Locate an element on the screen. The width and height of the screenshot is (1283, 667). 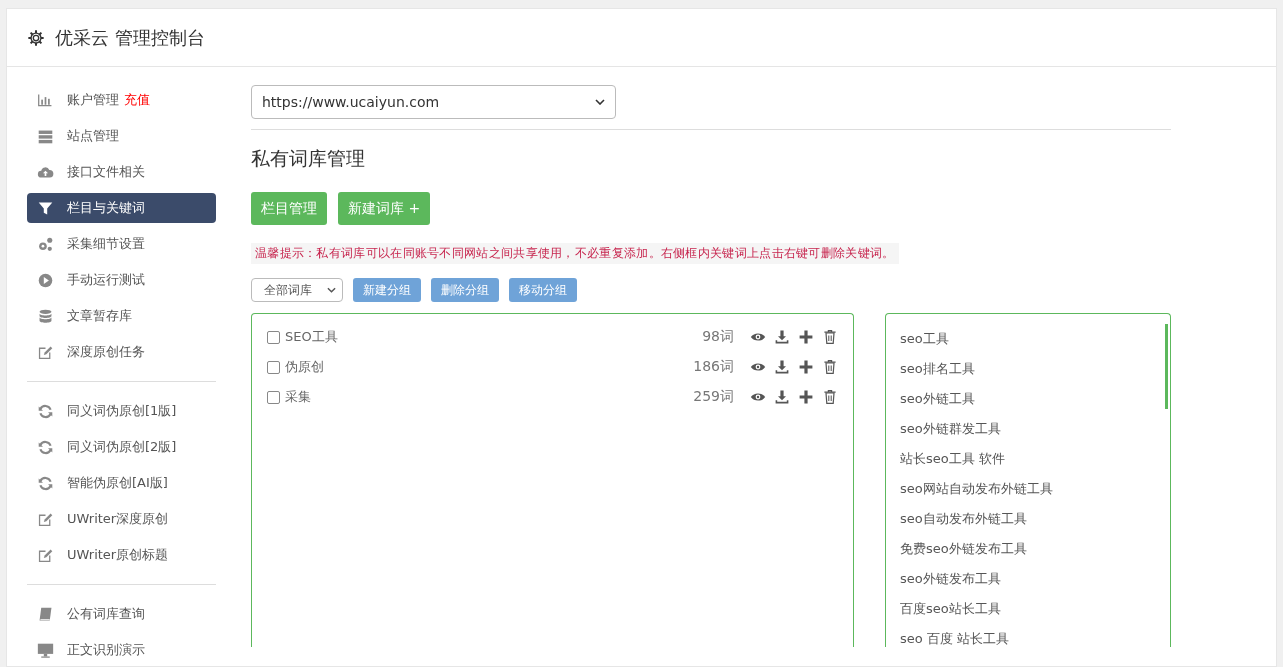
sidebar-item: 栏目与关键词 is located at coordinates (121, 208).